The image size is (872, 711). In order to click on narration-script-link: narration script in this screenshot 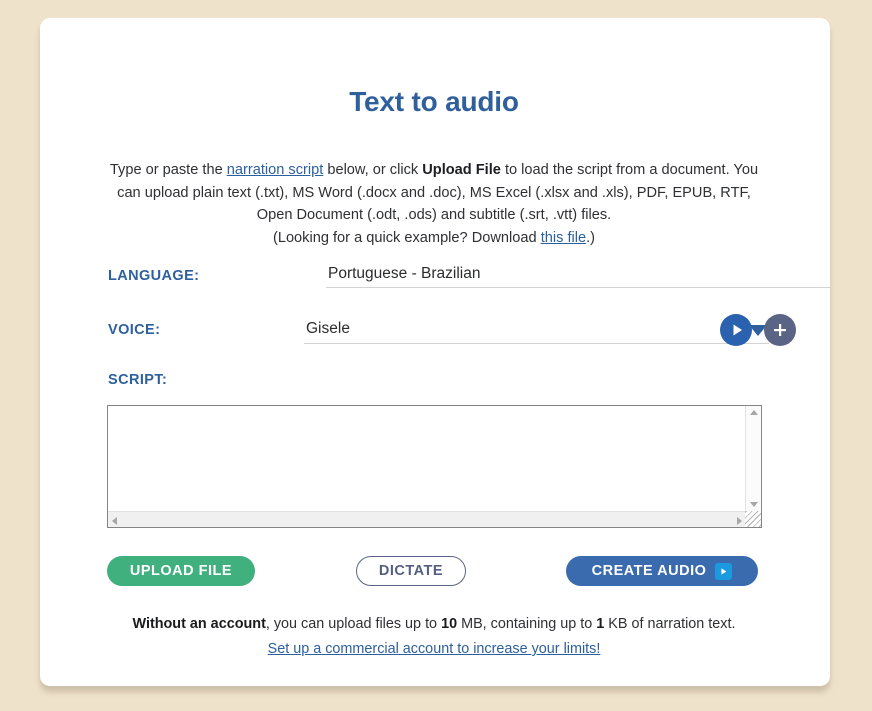, I will do `click(275, 170)`.